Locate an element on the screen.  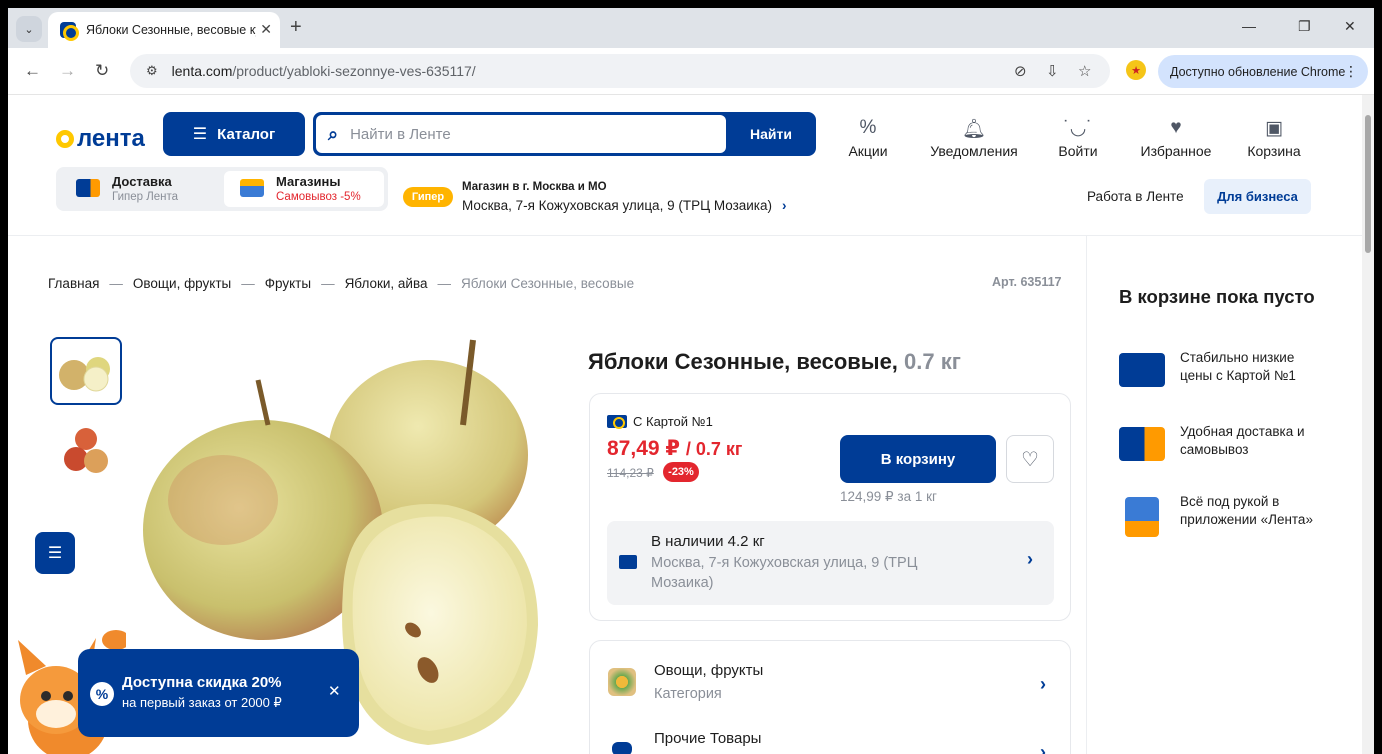
forward-icon: → is located at coordinates (67, 71).